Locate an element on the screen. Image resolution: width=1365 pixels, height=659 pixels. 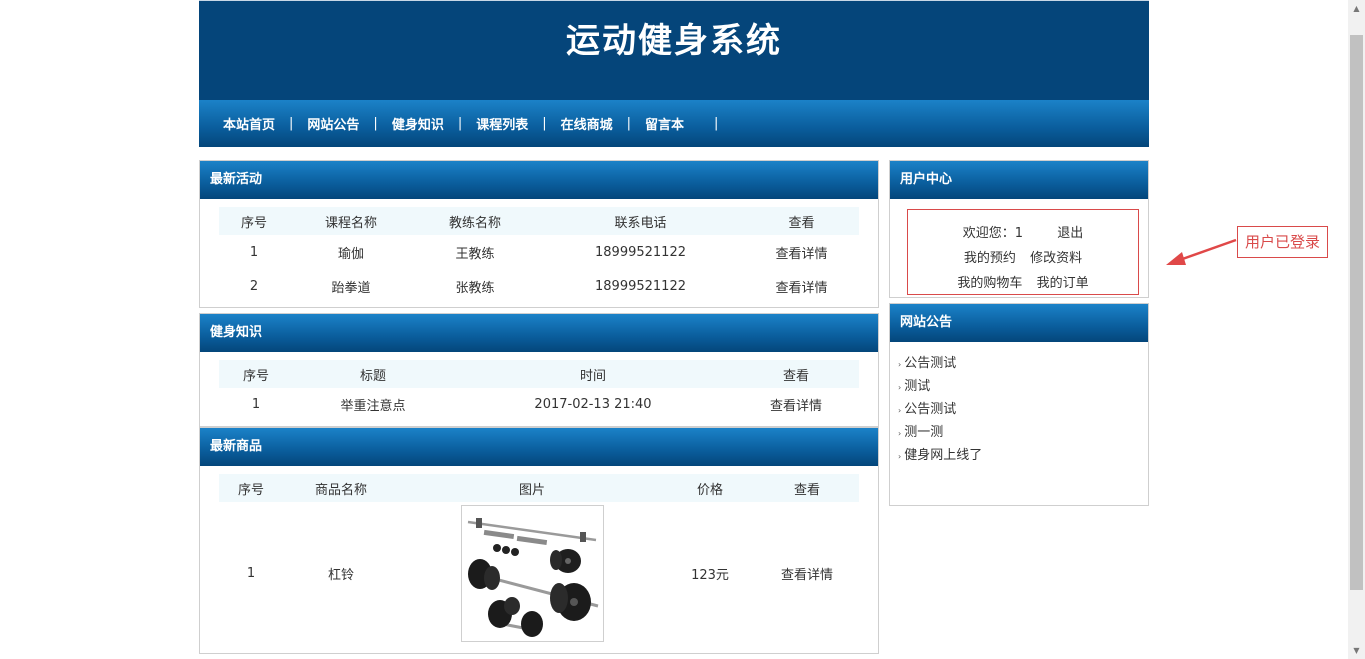
user-center-title: 用户中心 is located at coordinates (1019, 180).